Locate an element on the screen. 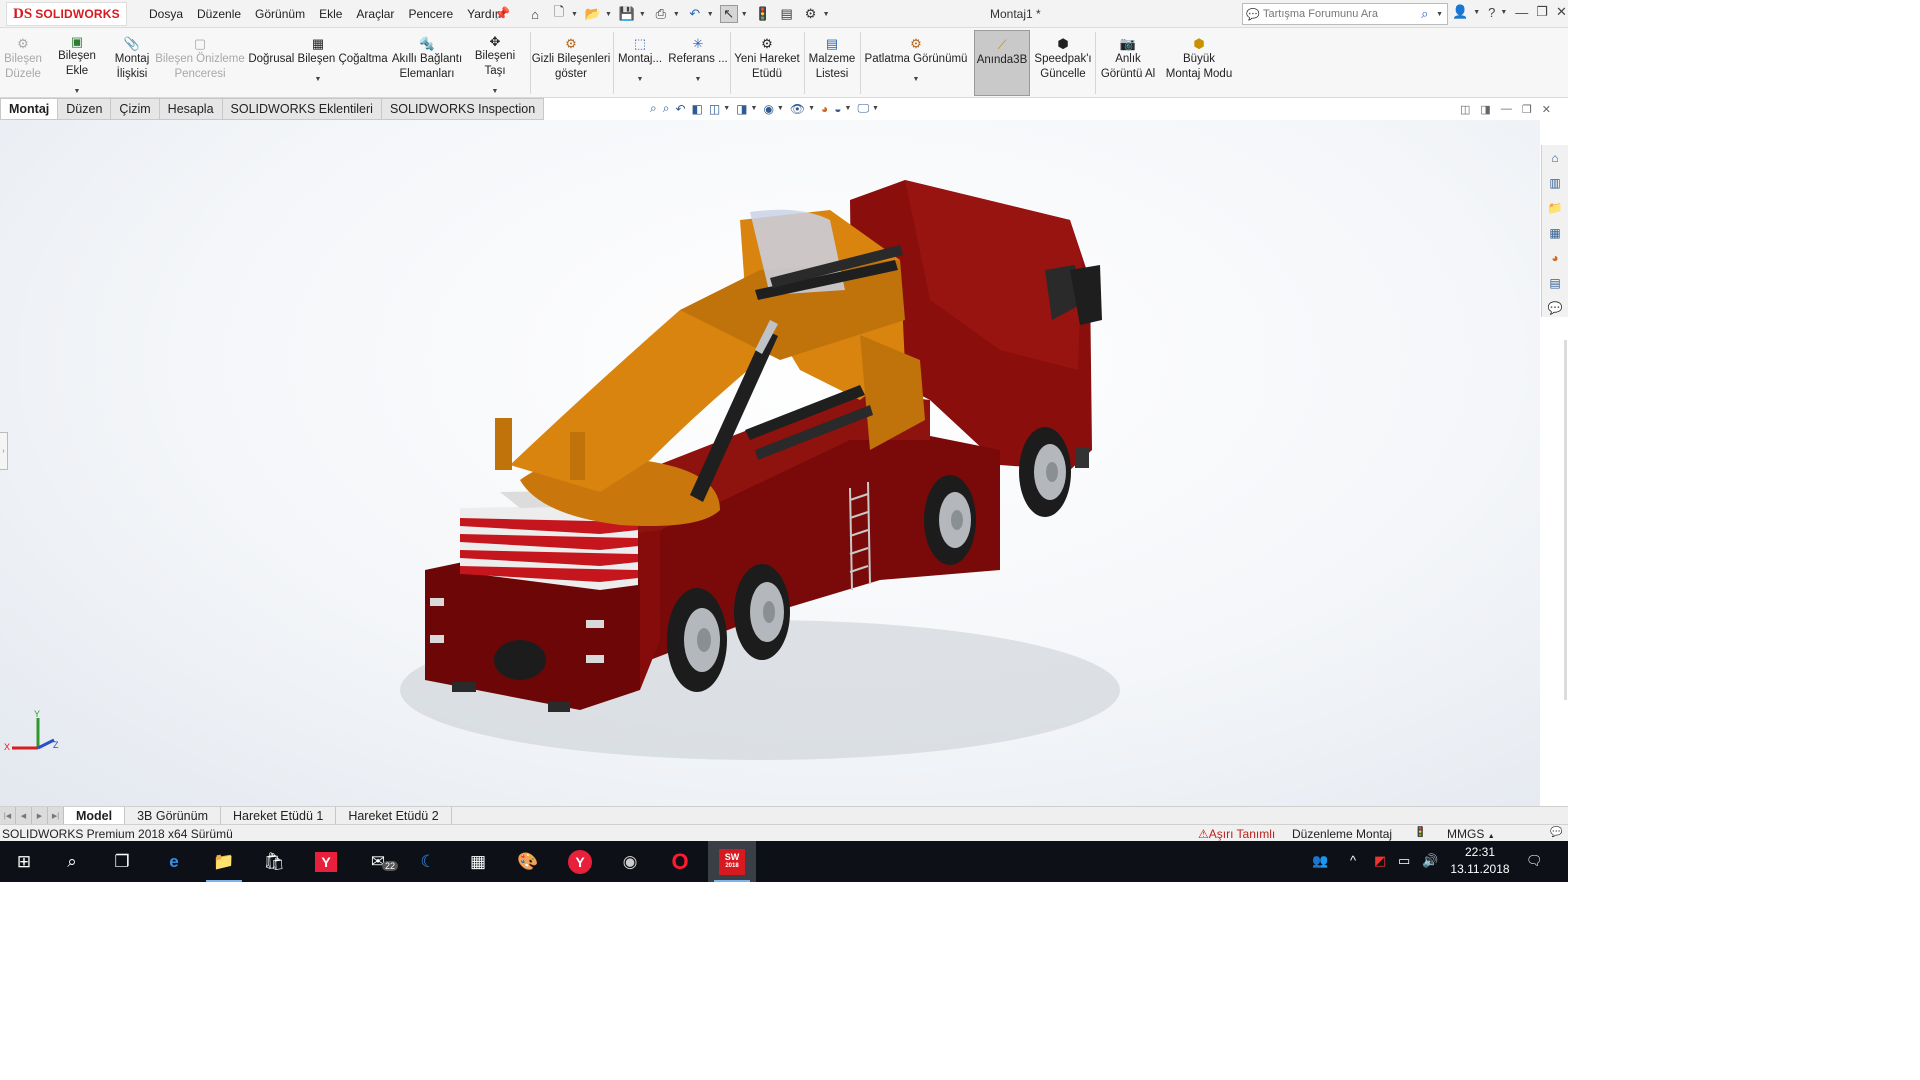 The image size is (1920, 1080). mate-button: 📎 Montaj İlişkisi is located at coordinates (132, 63).